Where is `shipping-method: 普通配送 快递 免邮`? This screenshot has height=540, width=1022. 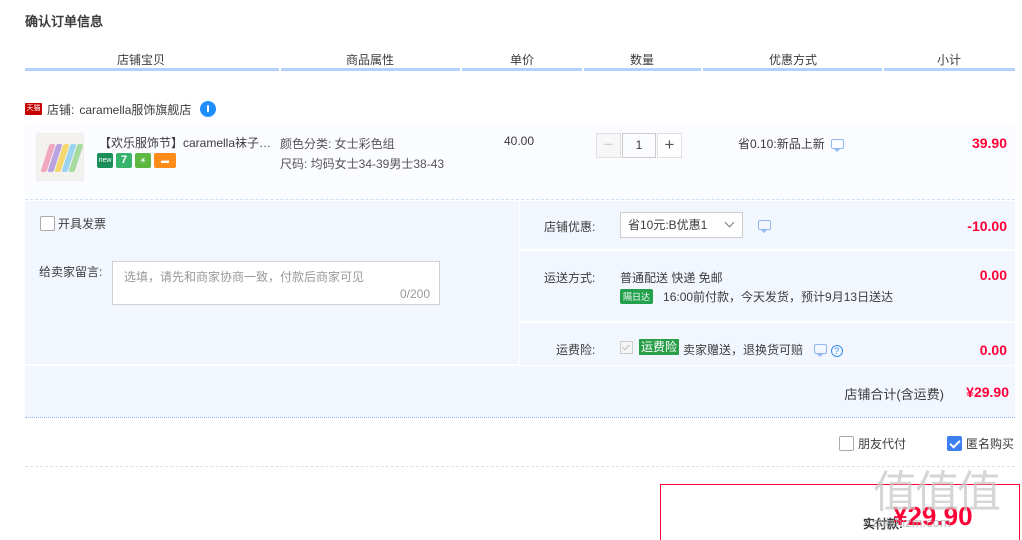 shipping-method: 普通配送 快递 免邮 is located at coordinates (671, 278).